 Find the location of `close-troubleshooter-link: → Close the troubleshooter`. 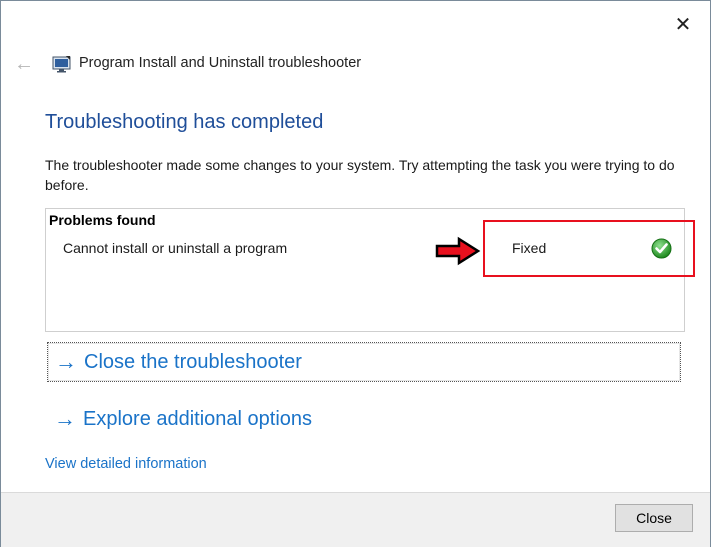

close-troubleshooter-link: → Close the troubleshooter is located at coordinates (364, 362).